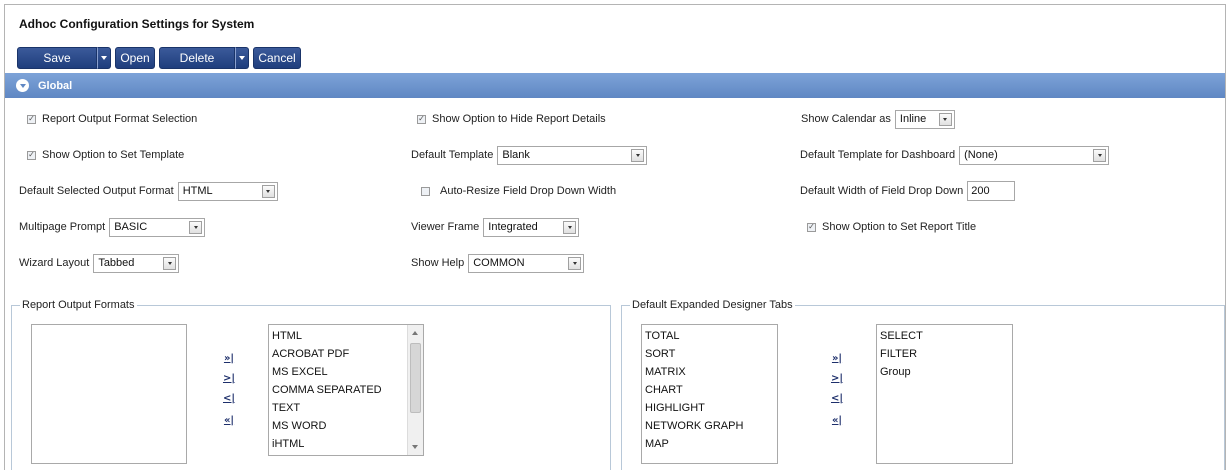 The height and width of the screenshot is (470, 1227). Describe the element at coordinates (229, 378) in the screenshot. I see `add-button: >|` at that location.